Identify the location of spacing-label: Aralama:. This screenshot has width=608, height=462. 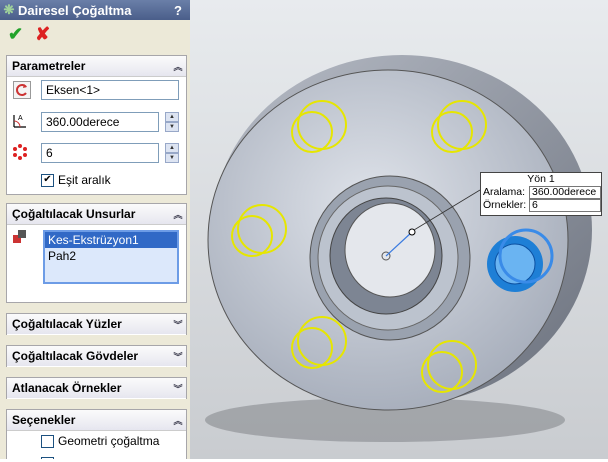
(504, 192).